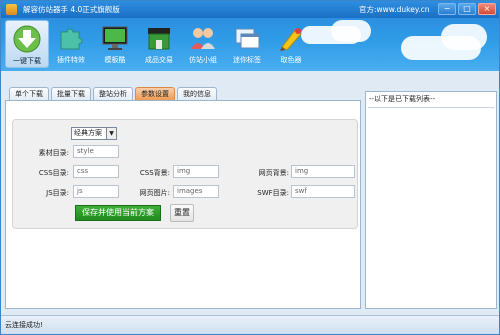 This screenshot has width=500, height=335. I want to click on toolbar-plugin-effects: 插件特效, so click(71, 44).